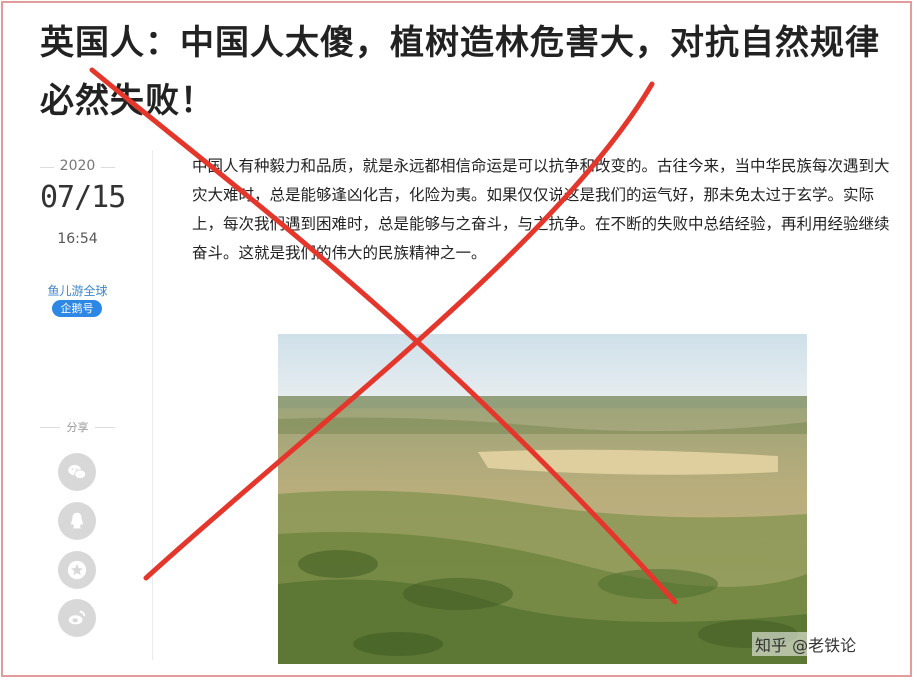 The image size is (917, 682). I want to click on share-qq-button, so click(77, 521).